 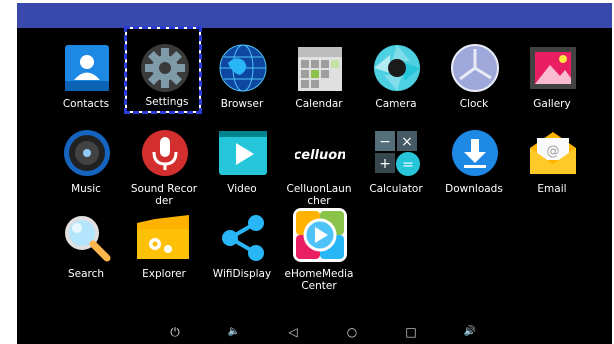 I want to click on app-camera: Camera, so click(x=396, y=76).